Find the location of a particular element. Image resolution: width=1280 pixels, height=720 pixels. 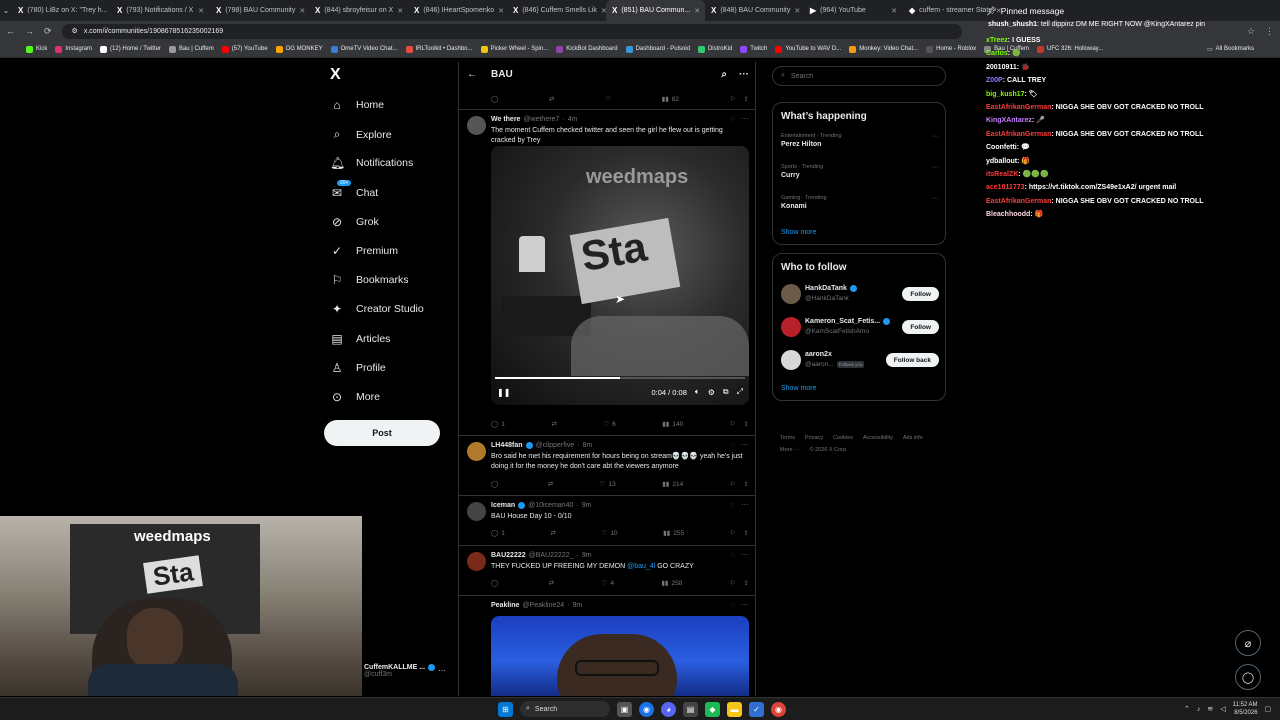

author-handle: @Peakline24 is located at coordinates (543, 605).